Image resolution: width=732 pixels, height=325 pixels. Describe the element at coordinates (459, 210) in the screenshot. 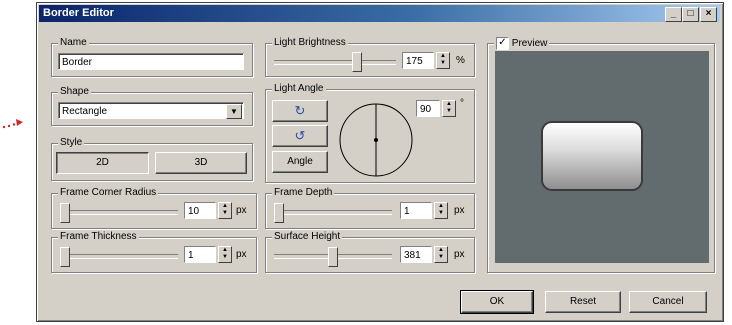

I see `frame-depth-unit: px` at that location.